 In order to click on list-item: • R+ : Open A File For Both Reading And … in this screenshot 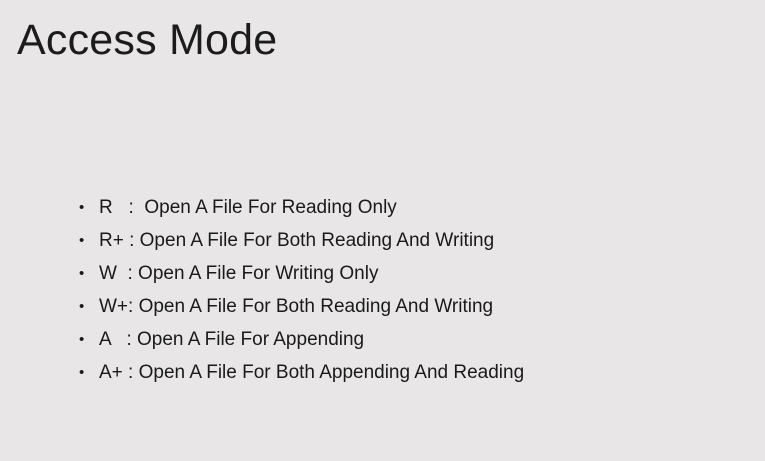, I will do `click(301, 240)`.